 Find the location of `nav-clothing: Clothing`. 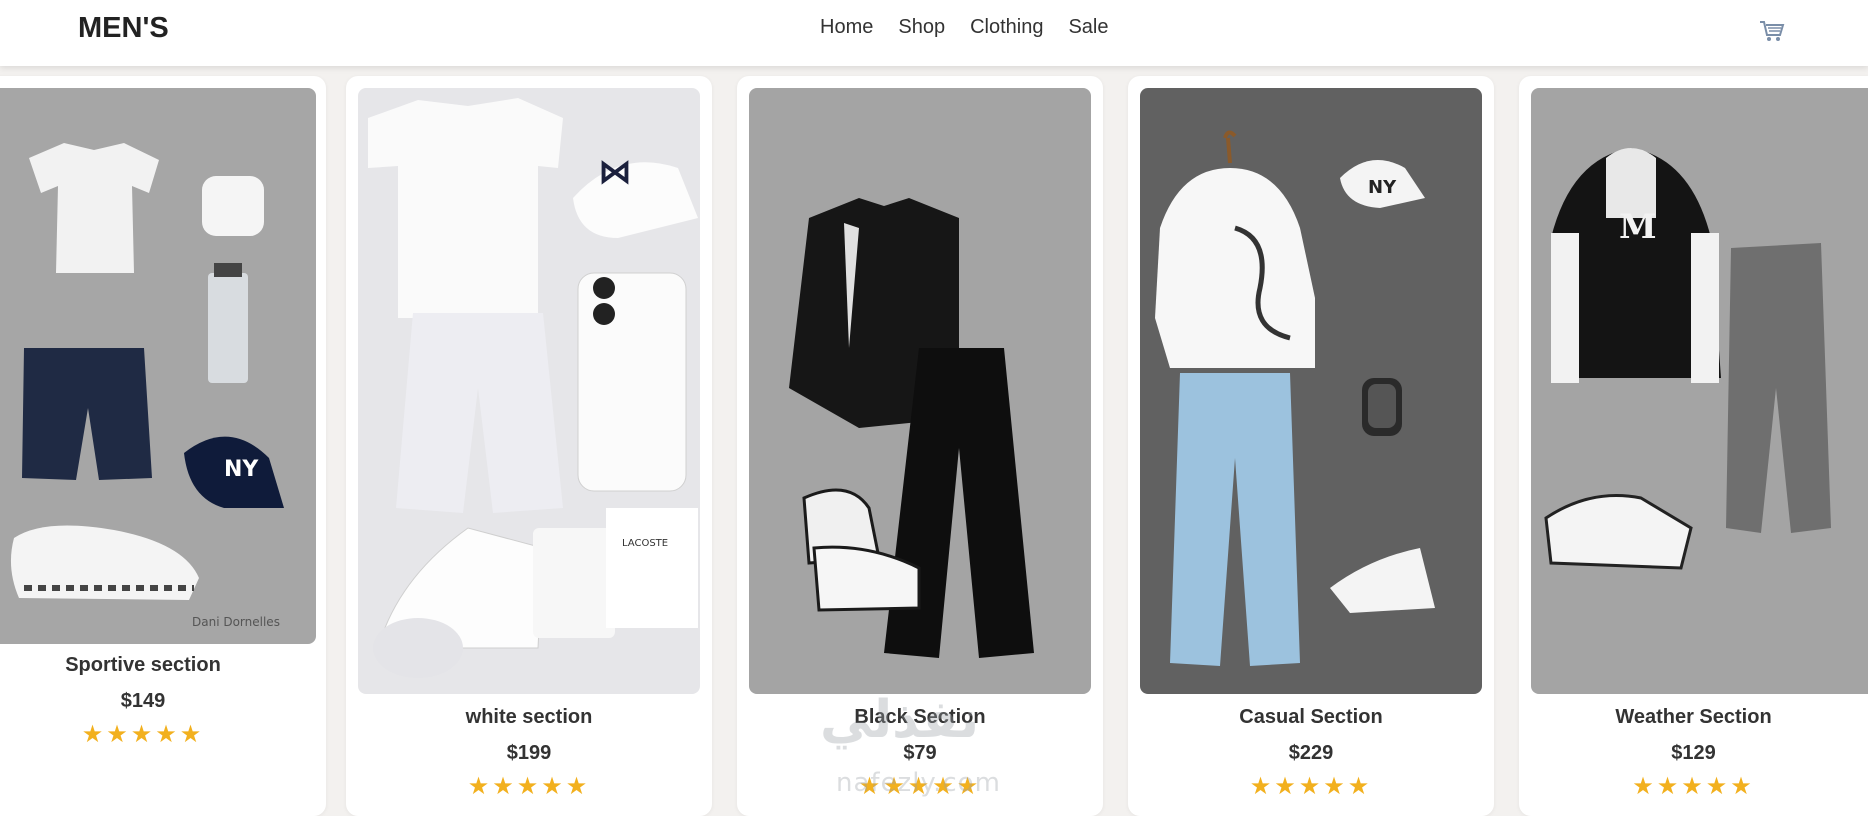

nav-clothing: Clothing is located at coordinates (1006, 27).